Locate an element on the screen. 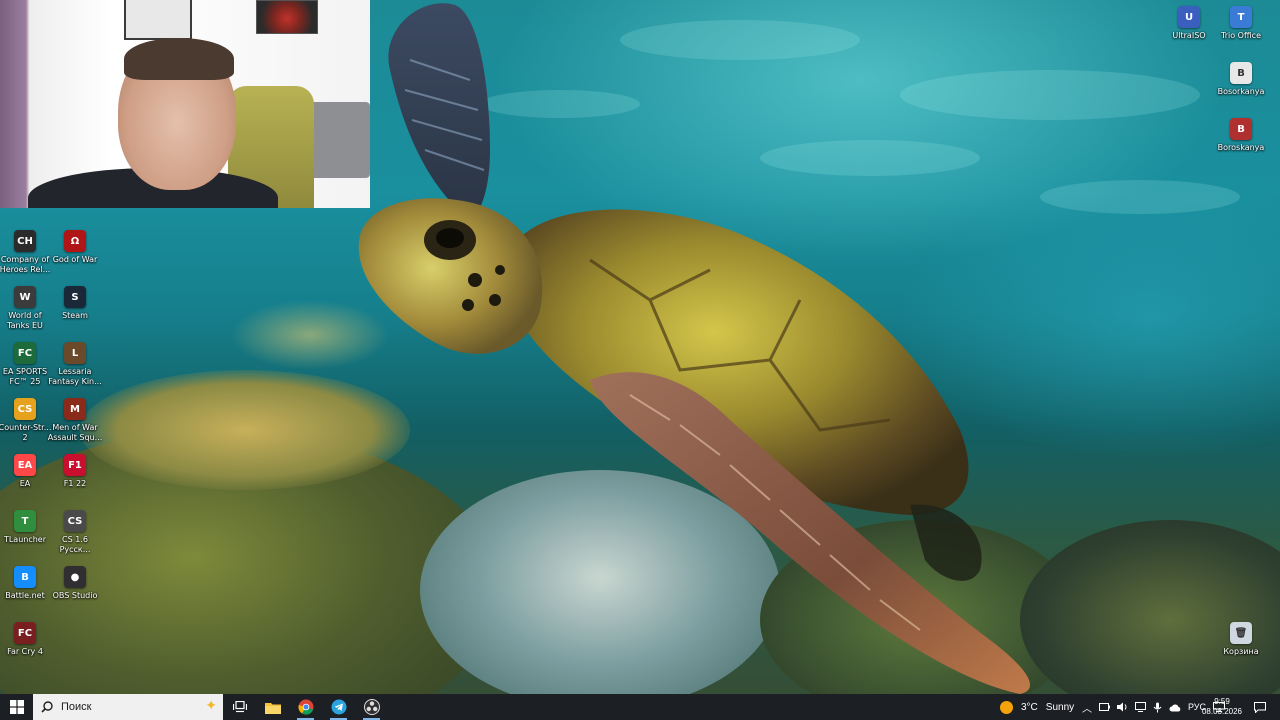 Image resolution: width=1280 pixels, height=720 pixels. desktop-icon-label: UltraISO is located at coordinates (1189, 35).